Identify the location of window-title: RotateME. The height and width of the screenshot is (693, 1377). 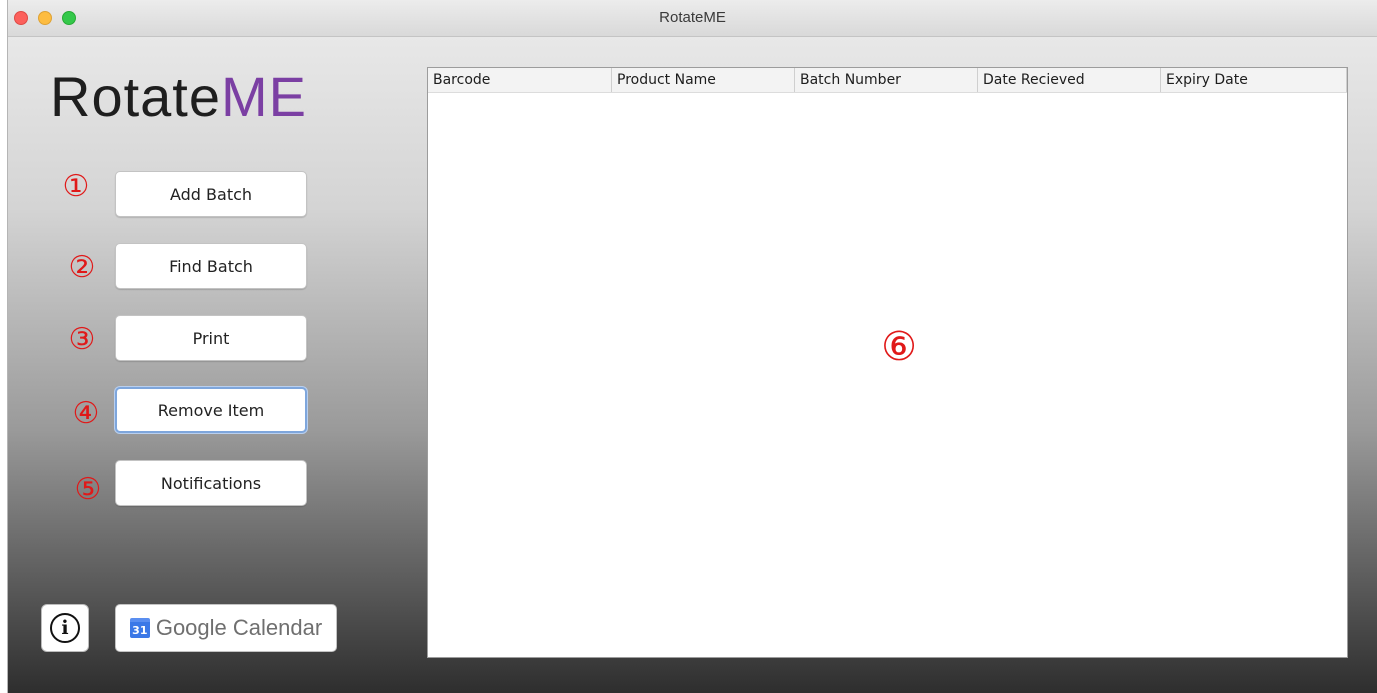
(692, 17).